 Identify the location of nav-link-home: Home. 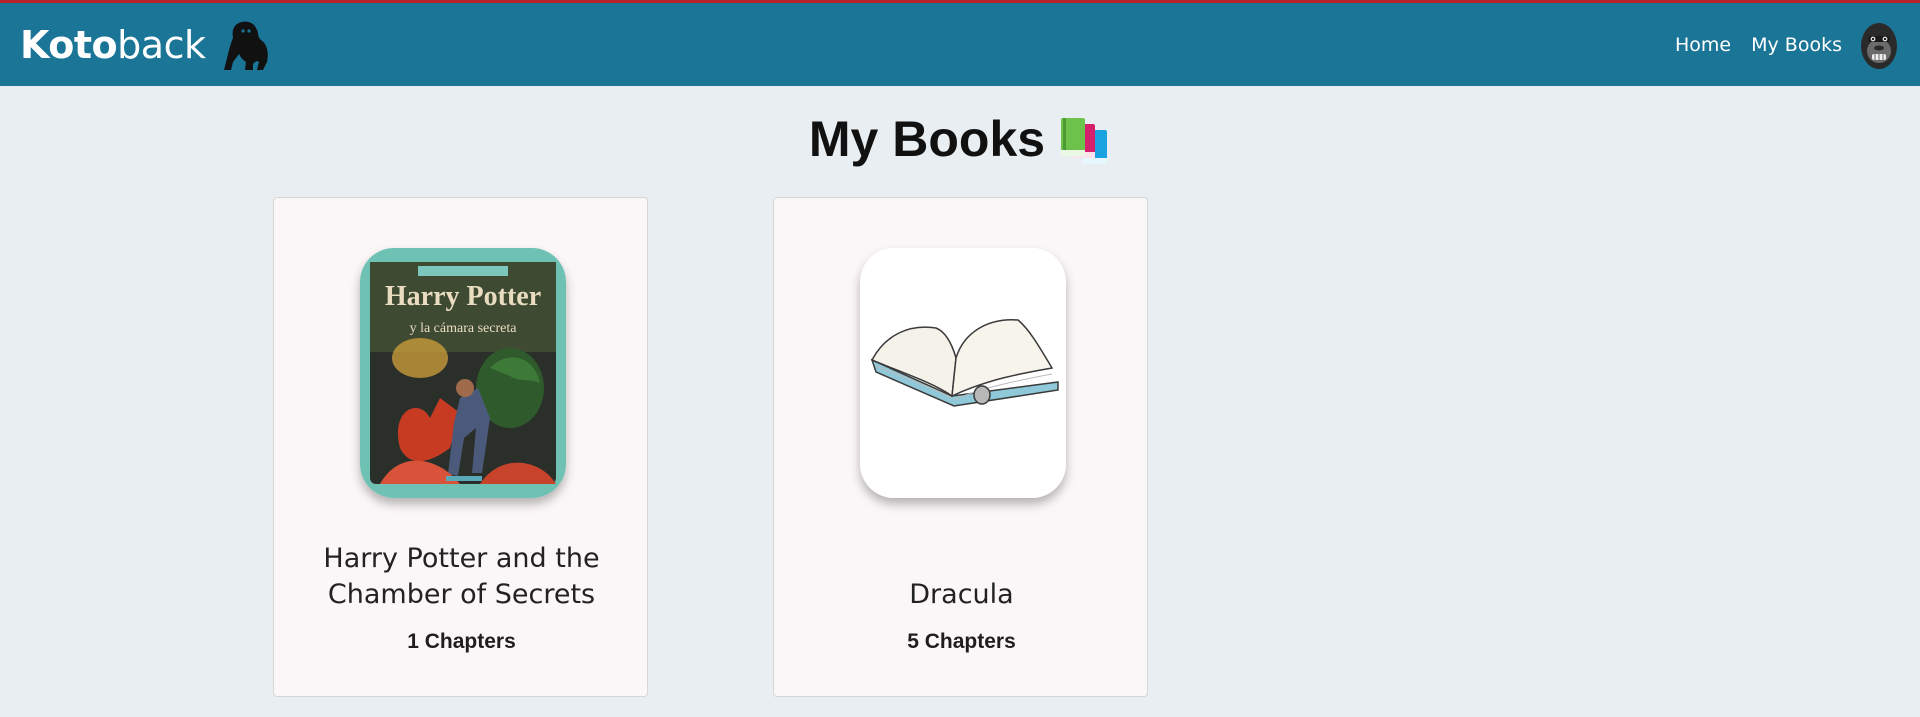
(1703, 45).